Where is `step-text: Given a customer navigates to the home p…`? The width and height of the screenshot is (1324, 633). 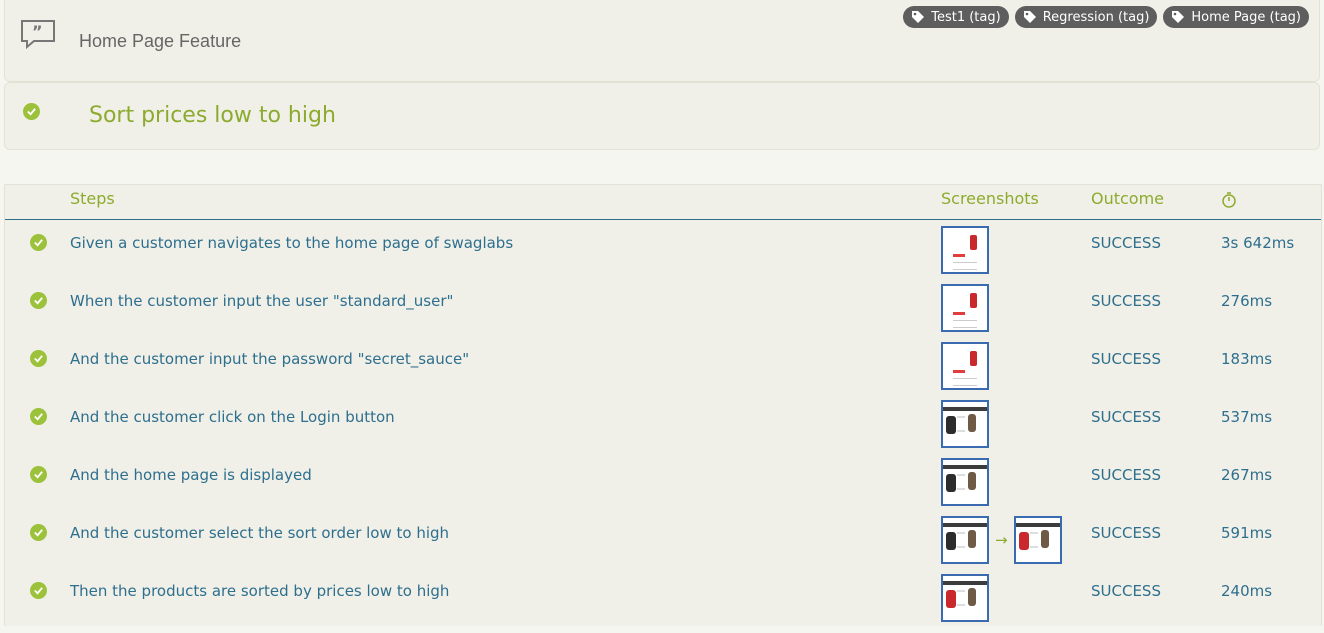 step-text: Given a customer navigates to the home p… is located at coordinates (291, 243).